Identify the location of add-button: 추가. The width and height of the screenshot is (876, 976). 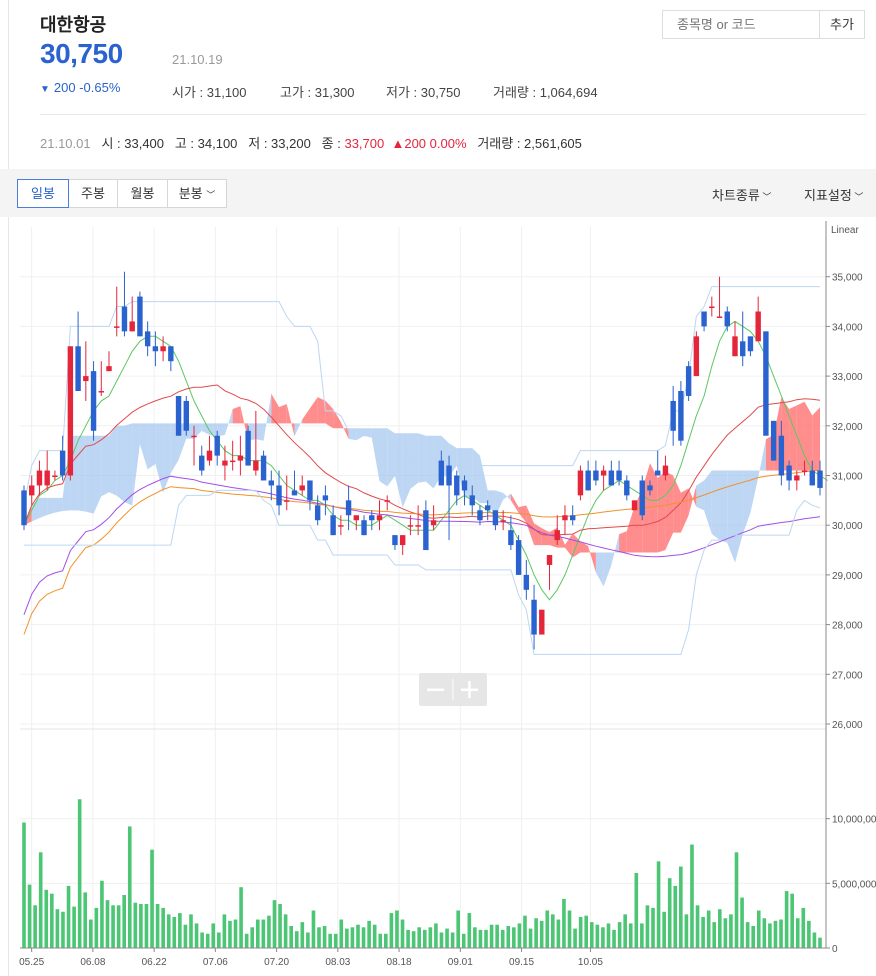
(842, 24).